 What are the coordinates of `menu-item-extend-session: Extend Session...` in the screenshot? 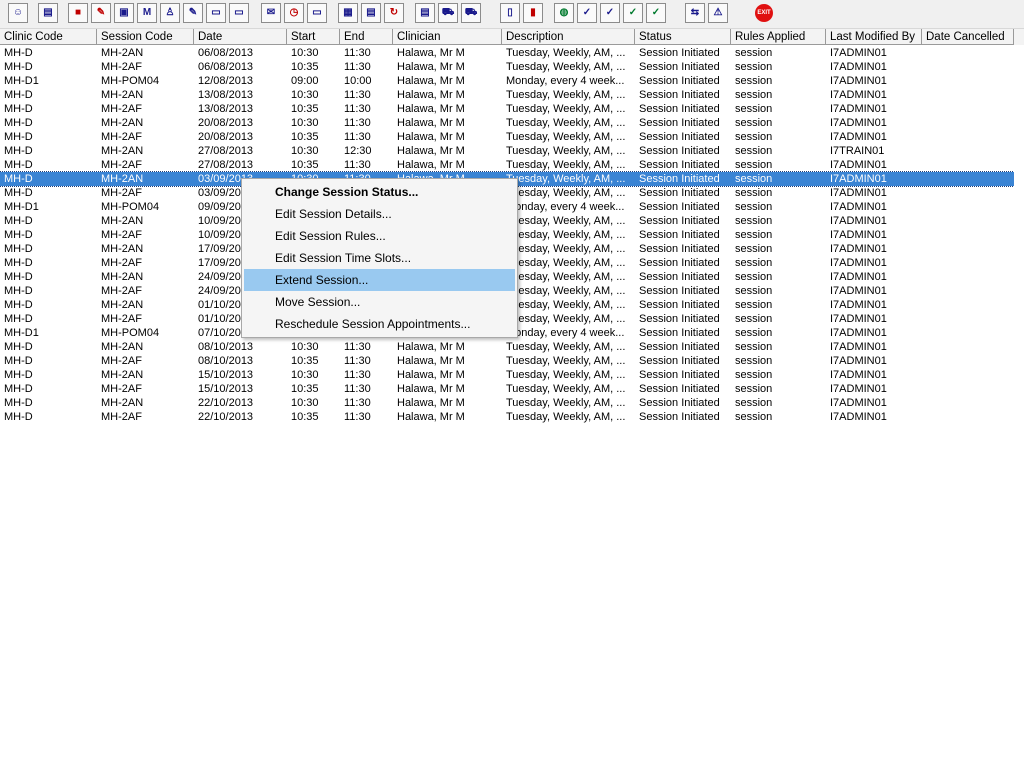 It's located at (379, 280).